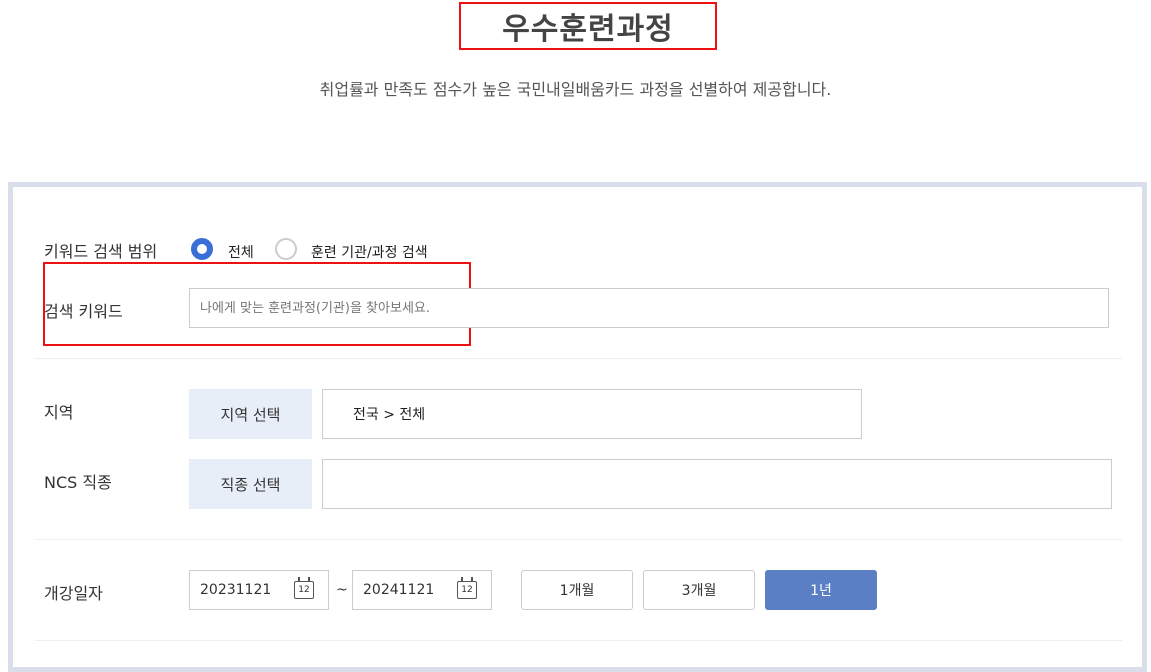 The width and height of the screenshot is (1151, 672). Describe the element at coordinates (821, 590) in the screenshot. I see `period-1year-button: 1년` at that location.